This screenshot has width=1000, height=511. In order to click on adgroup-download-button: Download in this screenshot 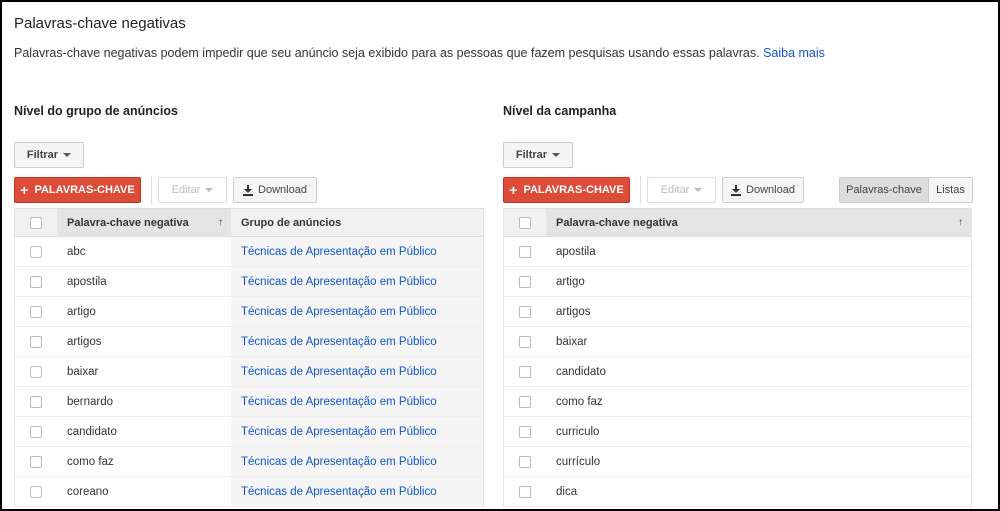, I will do `click(275, 190)`.